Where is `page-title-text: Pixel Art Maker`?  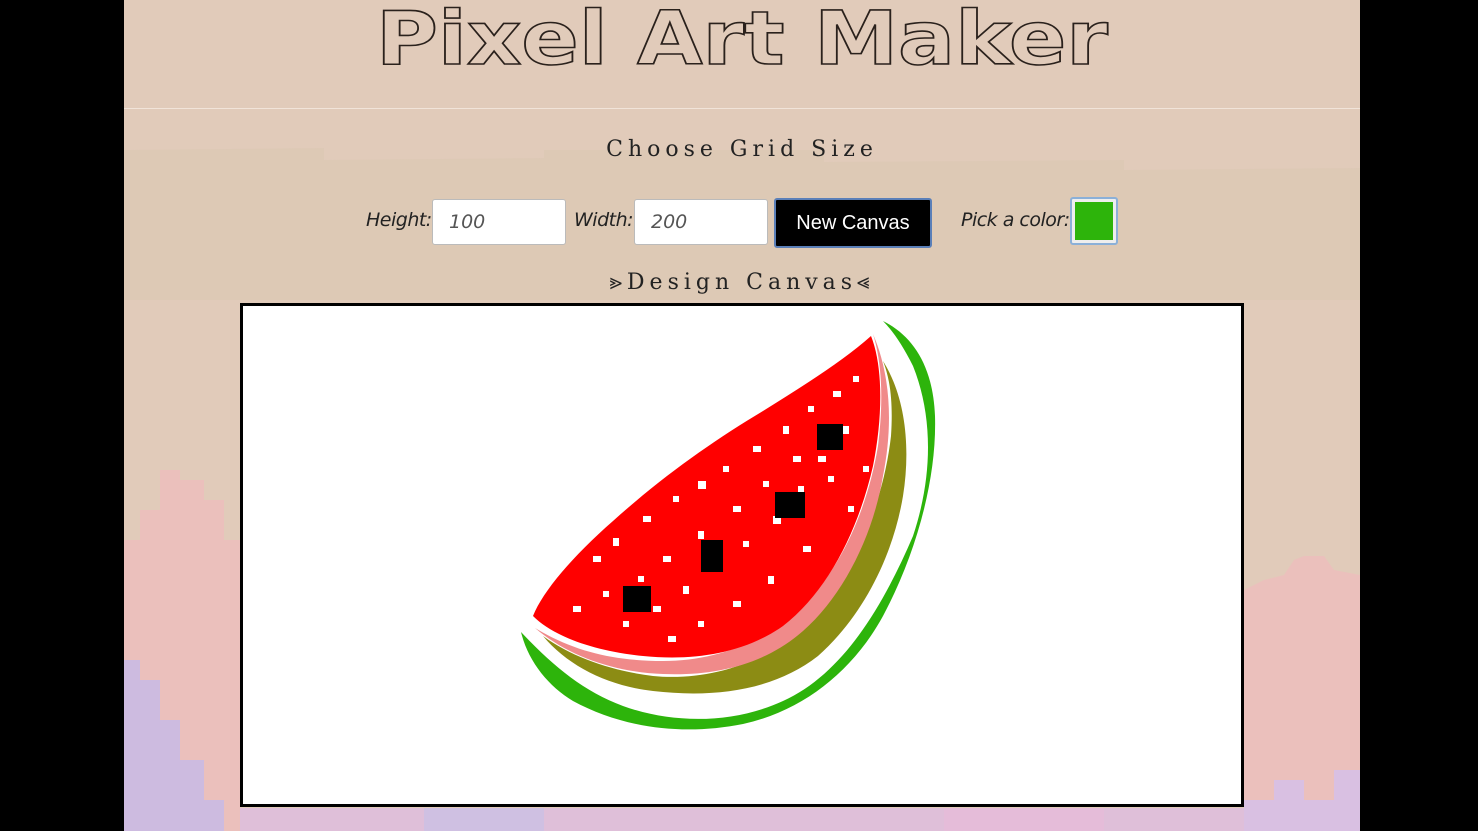
page-title-text: Pixel Art Maker is located at coordinates (742, 37).